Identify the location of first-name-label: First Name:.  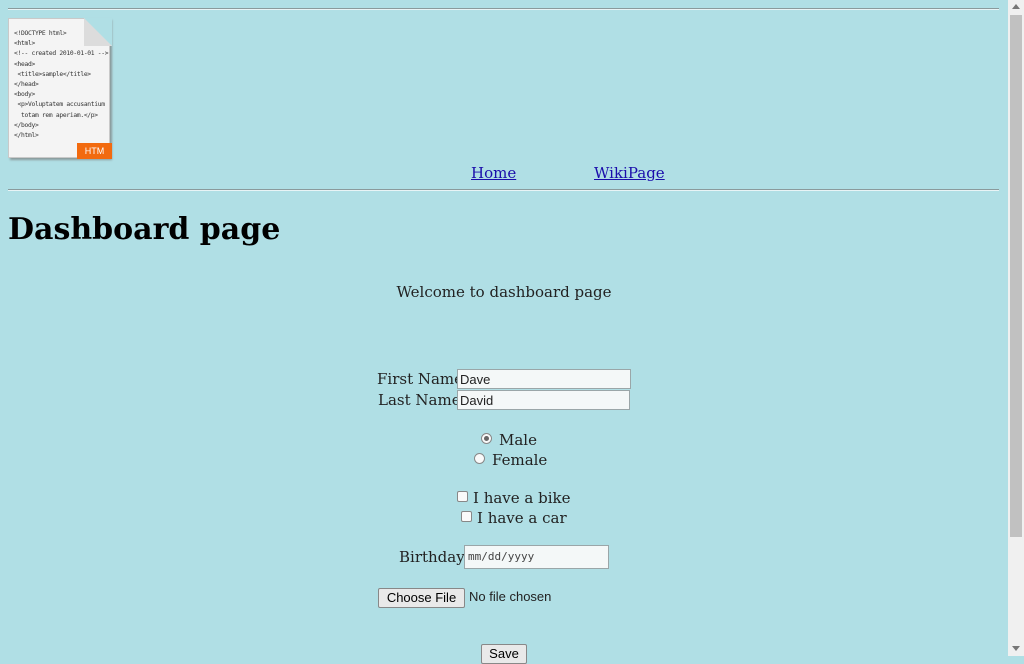
(423, 379).